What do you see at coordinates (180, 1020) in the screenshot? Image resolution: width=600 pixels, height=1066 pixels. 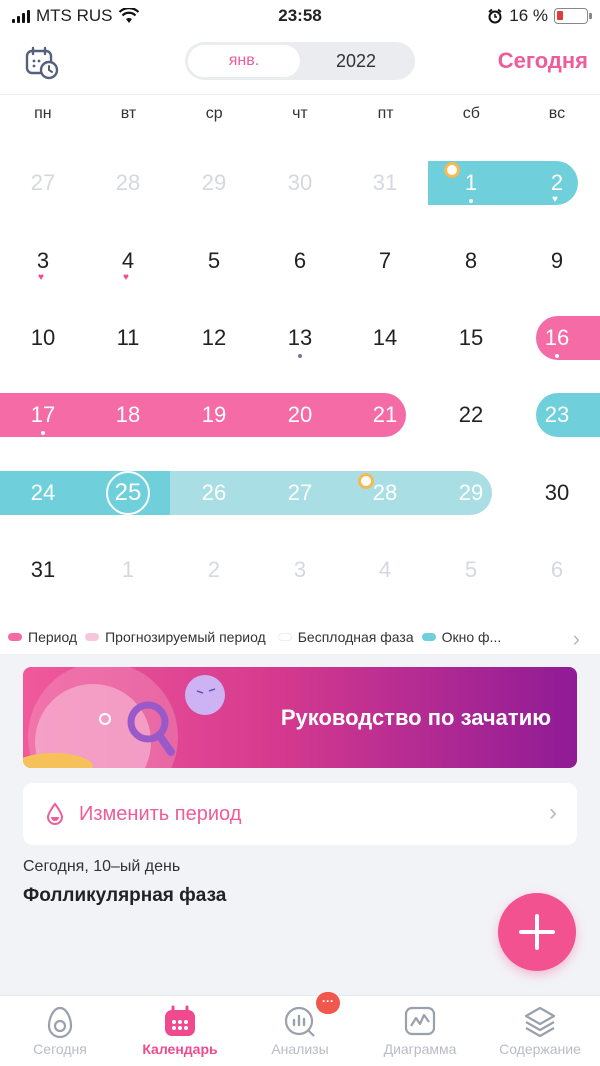 I see `calendar-icon` at bounding box center [180, 1020].